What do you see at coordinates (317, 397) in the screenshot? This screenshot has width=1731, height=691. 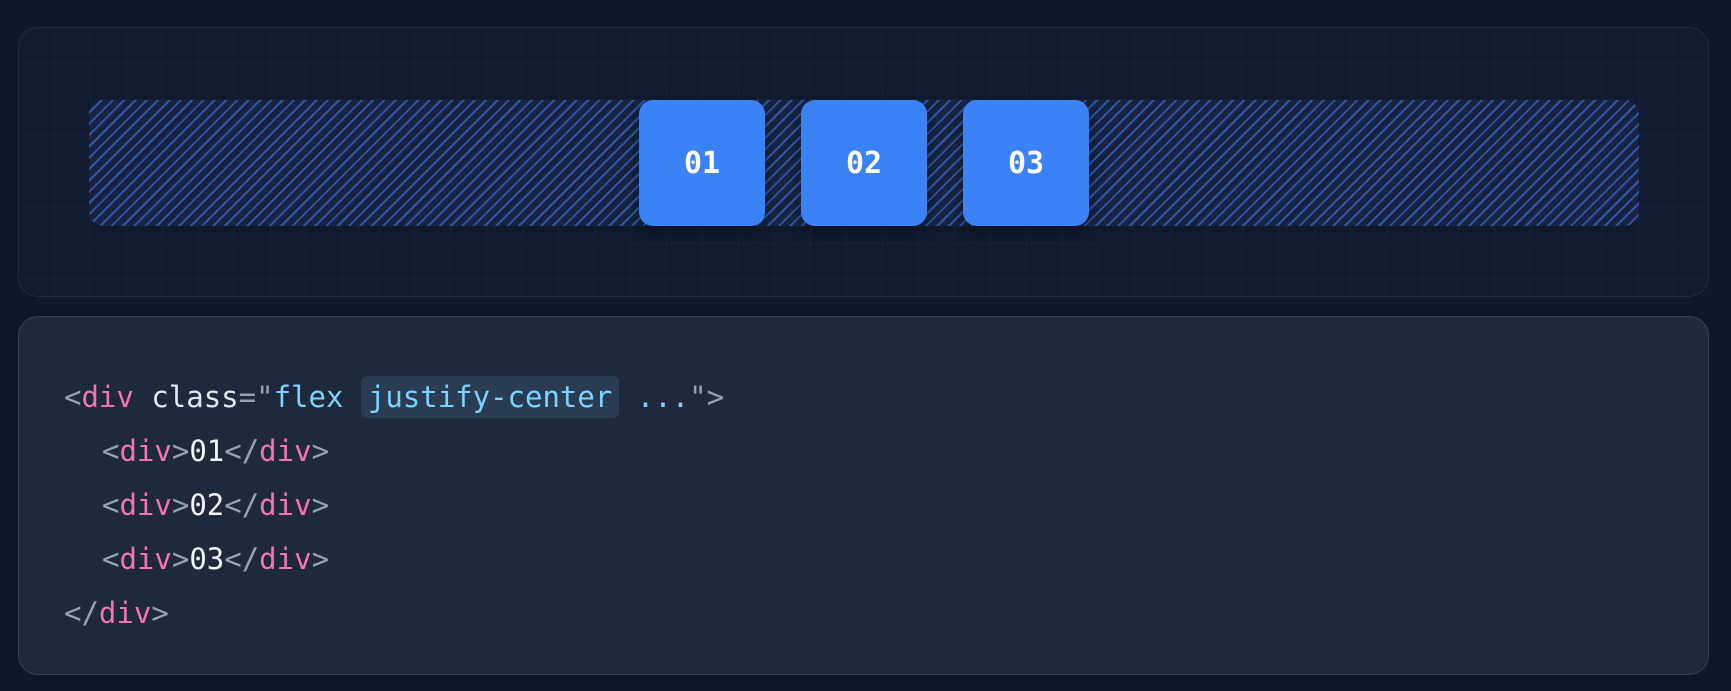 I see `code-class-flex: flex` at bounding box center [317, 397].